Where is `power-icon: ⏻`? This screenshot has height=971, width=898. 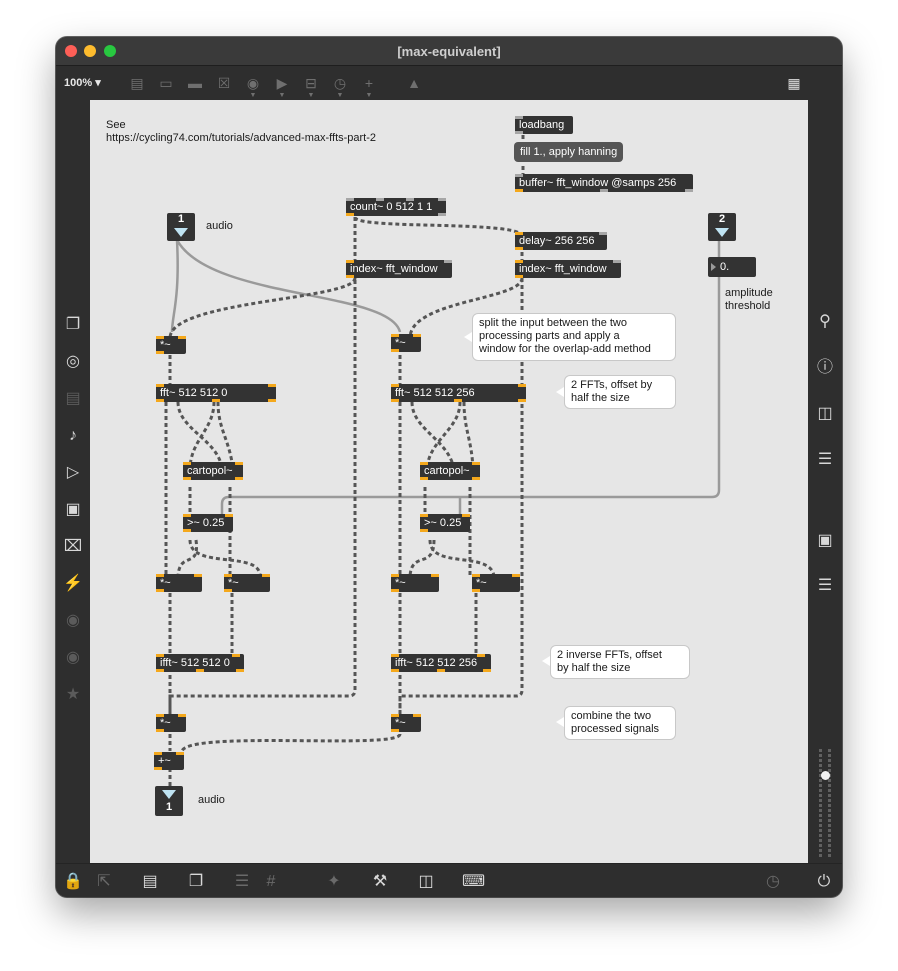
power-icon: ⏻ is located at coordinates (824, 882).